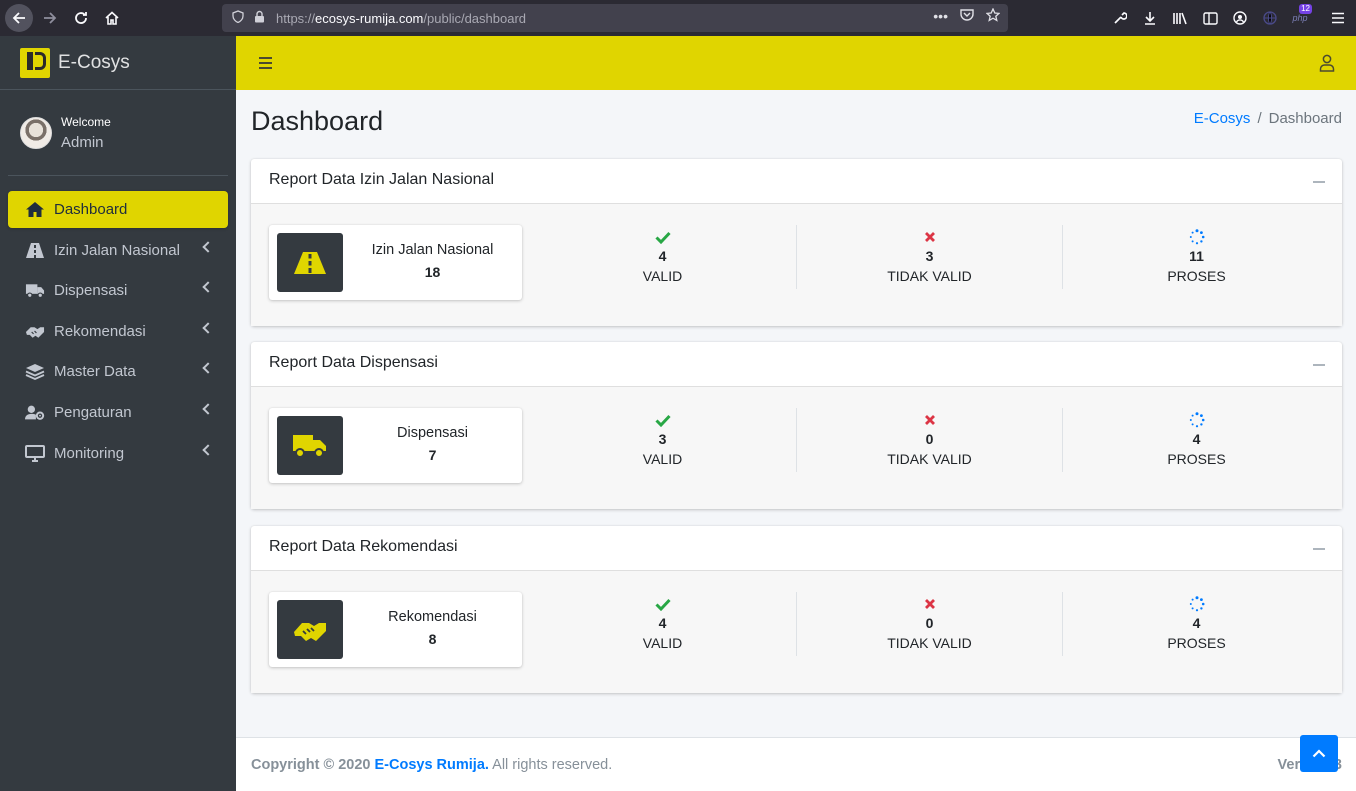  I want to click on bookmark-star-icon, so click(993, 16).